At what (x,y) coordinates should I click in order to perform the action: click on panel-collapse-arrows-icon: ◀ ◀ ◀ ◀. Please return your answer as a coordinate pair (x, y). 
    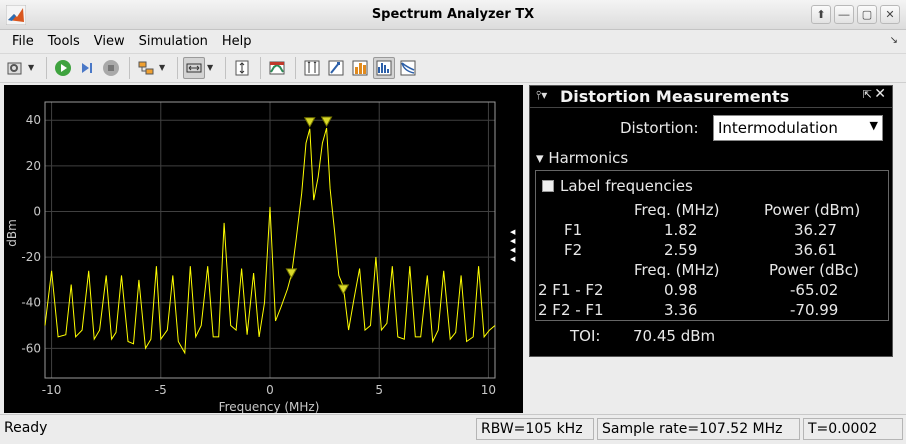
    Looking at the image, I should click on (515, 246).